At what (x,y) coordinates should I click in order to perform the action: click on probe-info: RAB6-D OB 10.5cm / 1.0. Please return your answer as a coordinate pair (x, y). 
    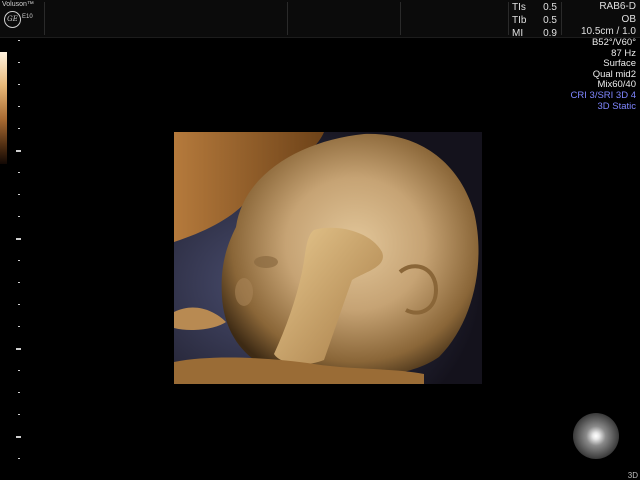
    Looking at the image, I should click on (601, 20).